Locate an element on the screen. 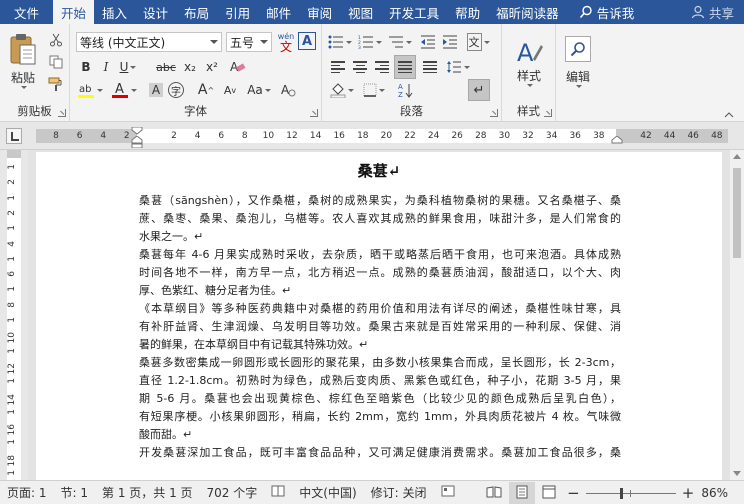 The height and width of the screenshot is (504, 744). copy-button is located at coordinates (56, 62).